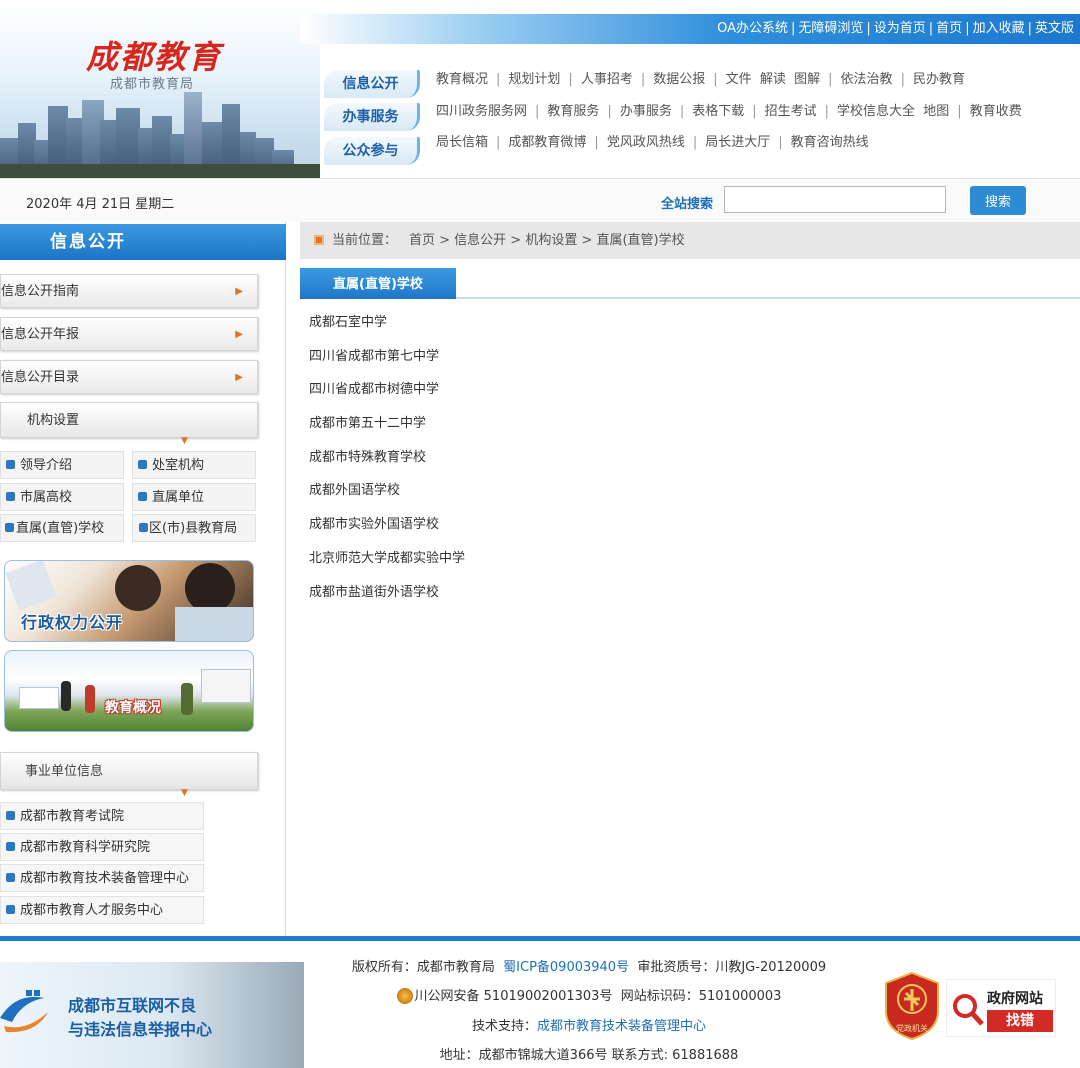 The height and width of the screenshot is (1068, 1080). What do you see at coordinates (659, 593) in the screenshot?
I see `list-item: 成都市盐道街外语学校` at bounding box center [659, 593].